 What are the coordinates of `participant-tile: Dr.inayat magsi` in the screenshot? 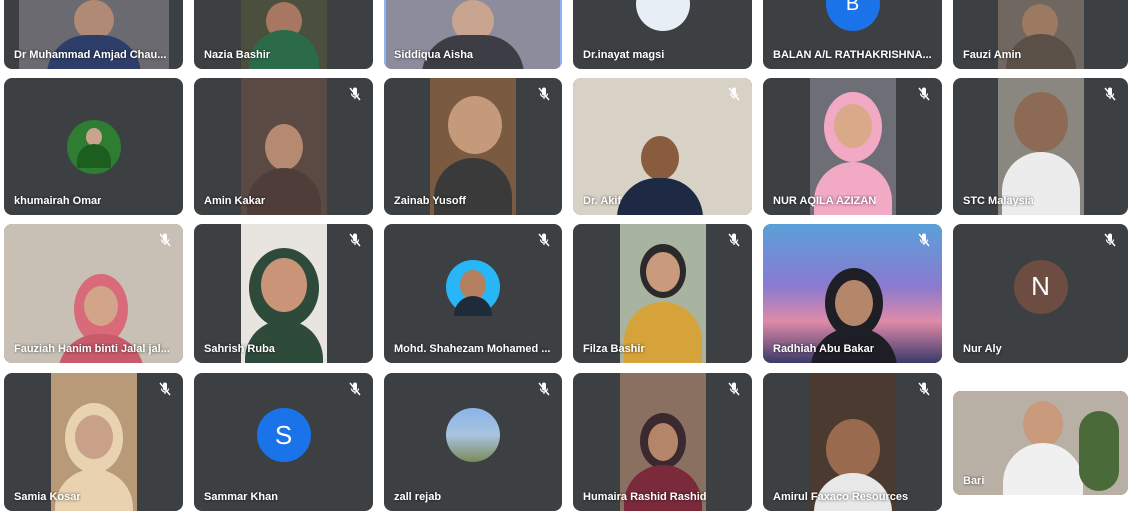 It's located at (662, 34).